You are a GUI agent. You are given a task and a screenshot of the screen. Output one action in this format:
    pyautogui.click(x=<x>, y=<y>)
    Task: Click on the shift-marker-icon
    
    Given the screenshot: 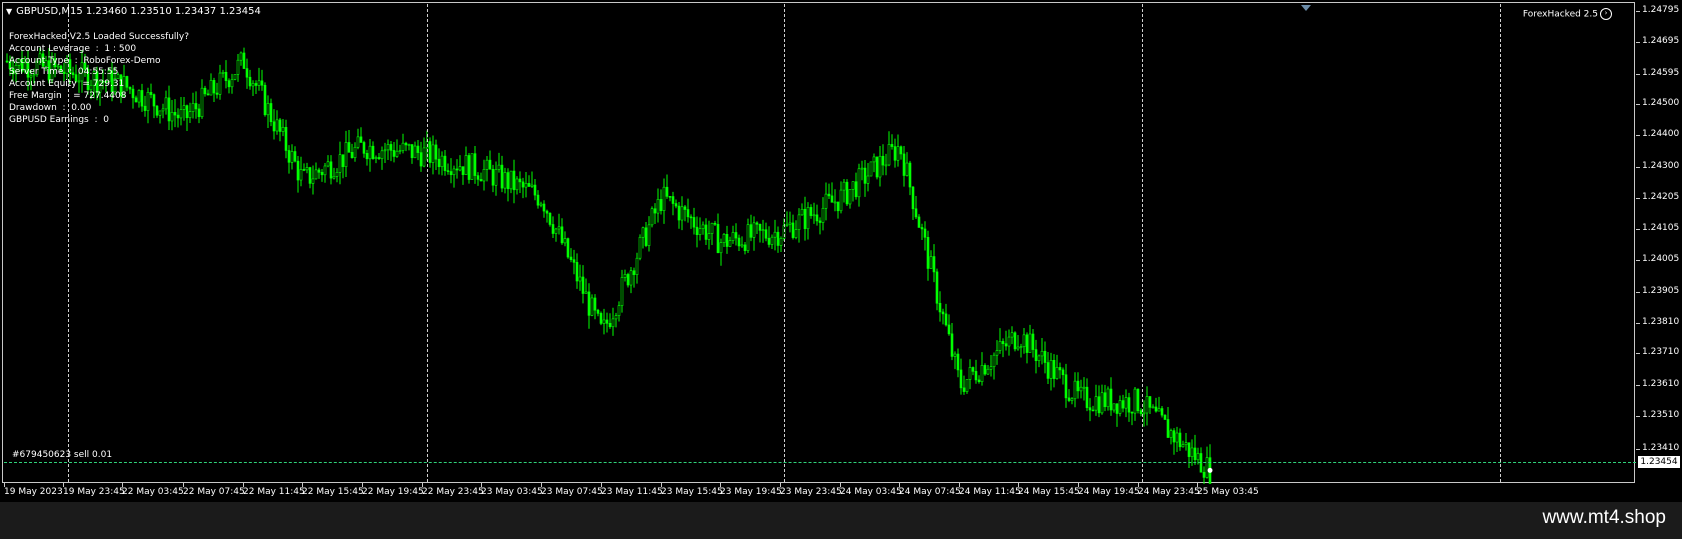 What is the action you would take?
    pyautogui.click(x=1306, y=8)
    